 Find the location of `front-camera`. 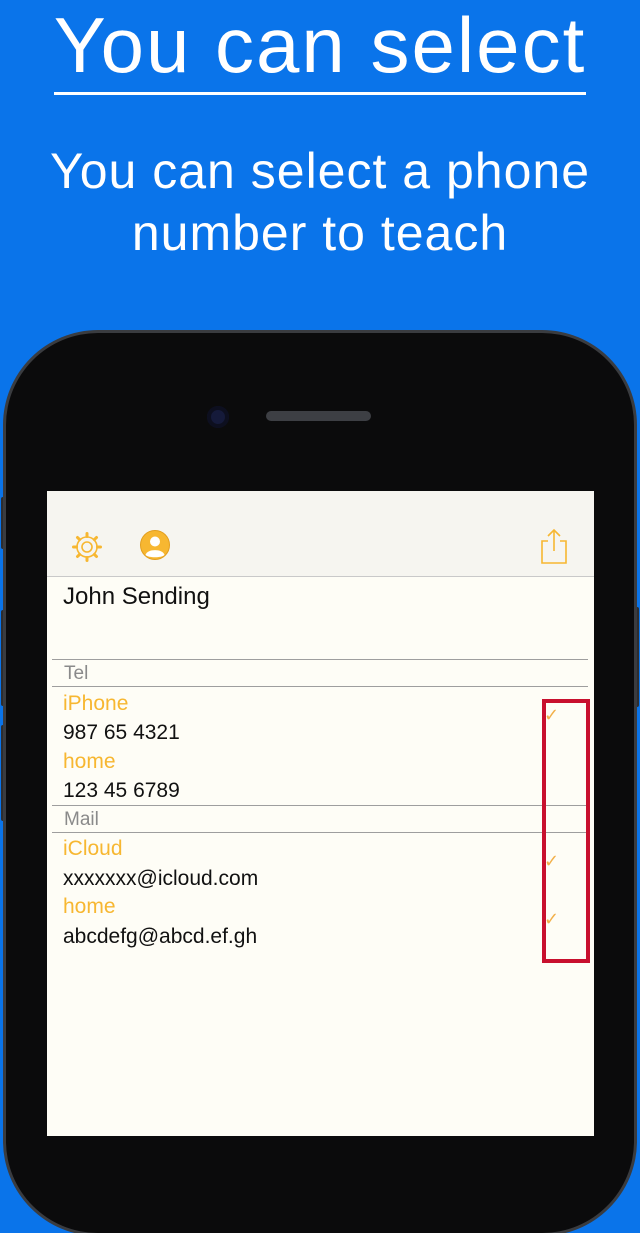

front-camera is located at coordinates (218, 417).